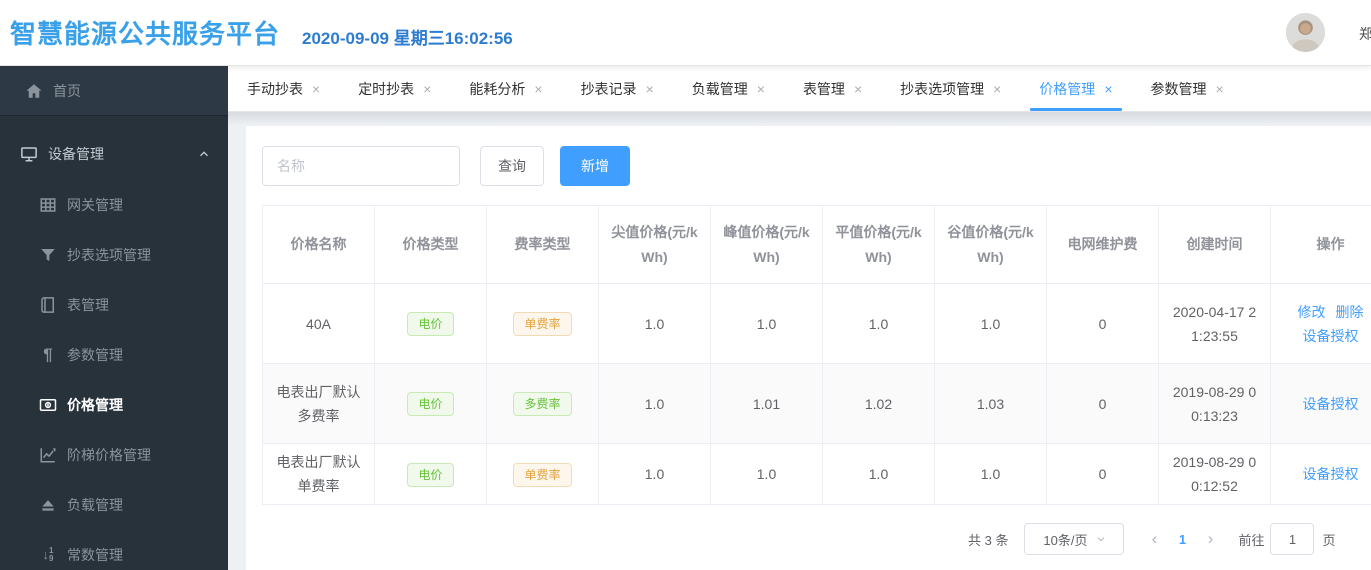  What do you see at coordinates (48, 205) in the screenshot?
I see `grid-table-icon` at bounding box center [48, 205].